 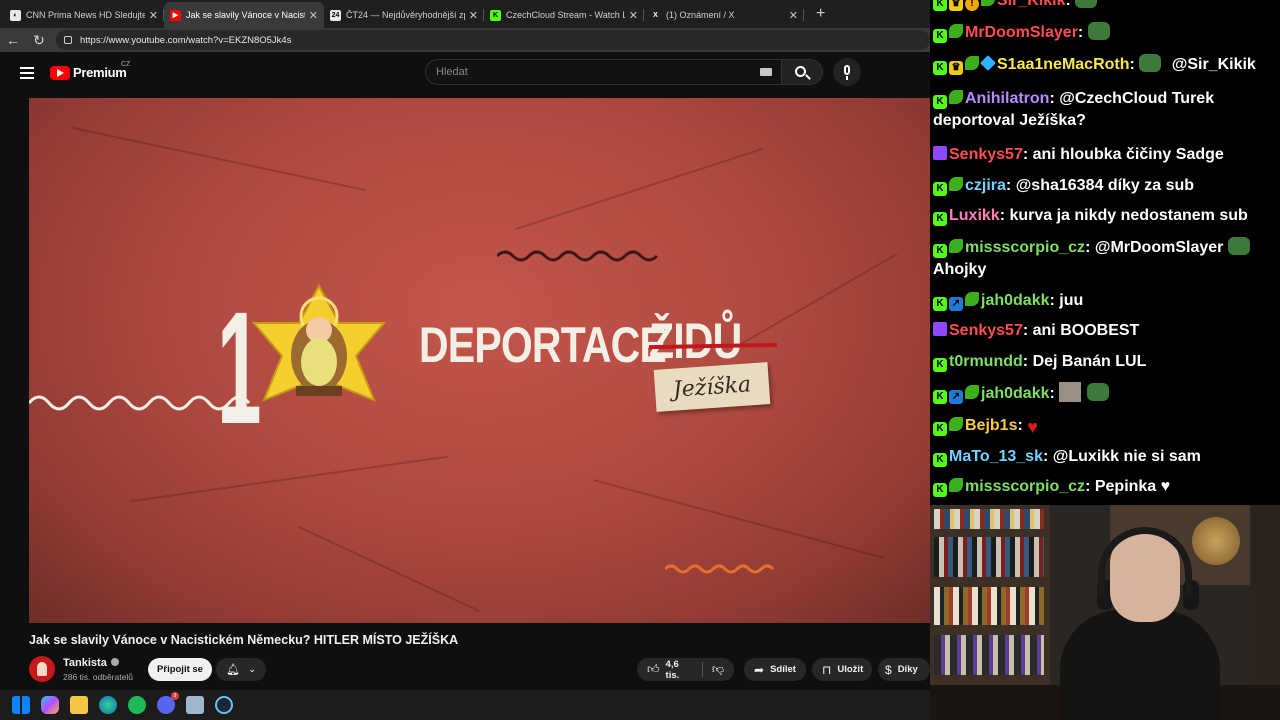 What do you see at coordinates (335, 15) in the screenshot?
I see `tab-favicon-icon: 24` at bounding box center [335, 15].